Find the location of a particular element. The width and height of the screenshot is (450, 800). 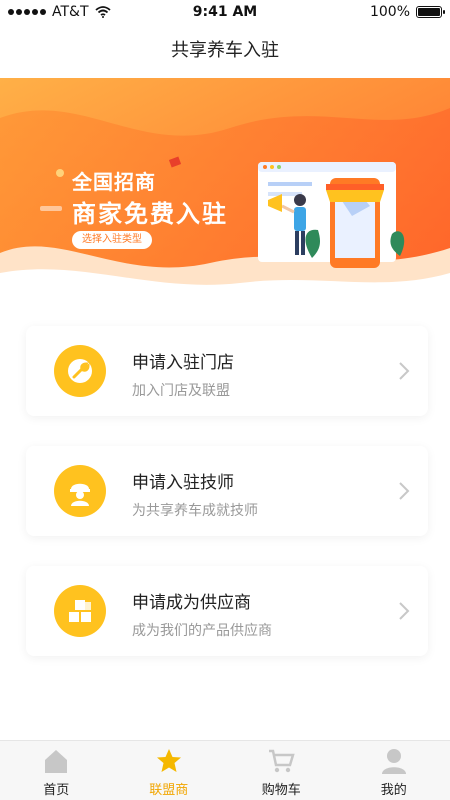

card-subtitle: 加入门店及联盟 is located at coordinates (181, 391).